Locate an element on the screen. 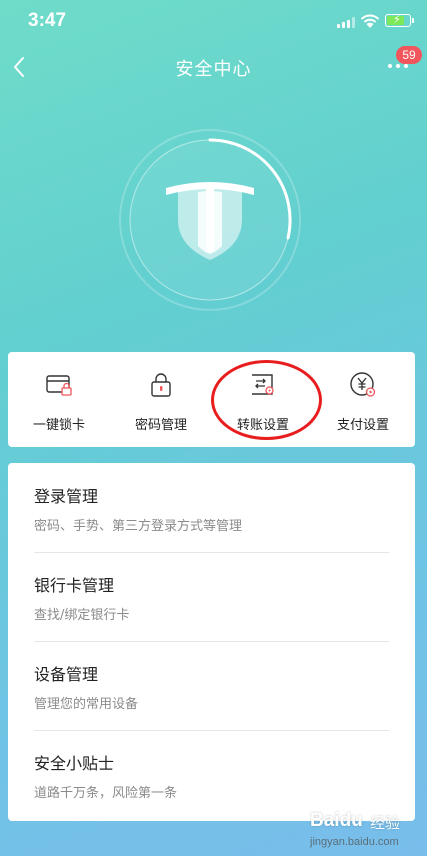 Image resolution: width=427 pixels, height=856 pixels. yuan-settings-icon is located at coordinates (363, 384).